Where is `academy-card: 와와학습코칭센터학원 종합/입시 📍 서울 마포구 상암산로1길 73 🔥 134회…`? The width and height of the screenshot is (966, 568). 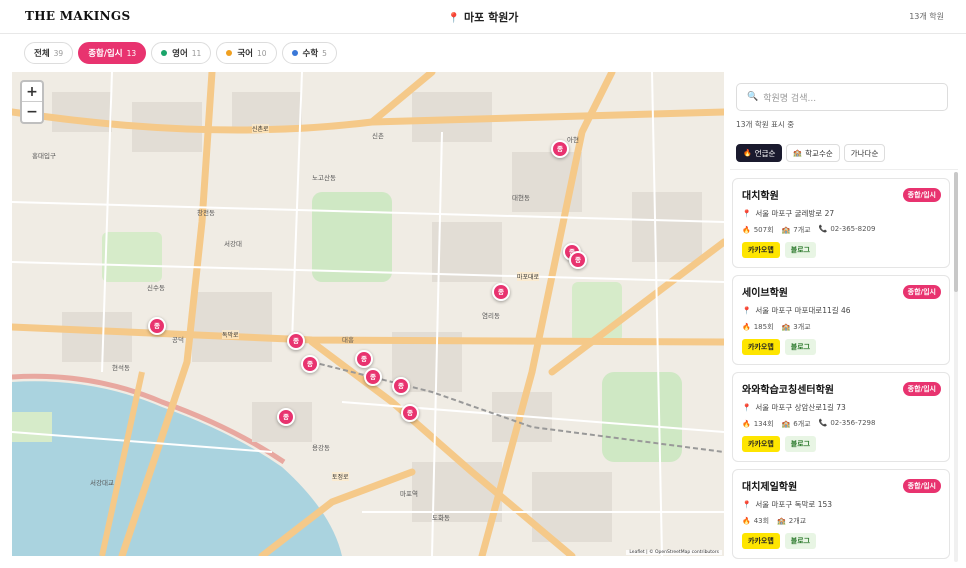 academy-card: 와와학습코칭센터학원 종합/입시 📍 서울 마포구 상암산로1길 73 🔥 134회… is located at coordinates (841, 417).